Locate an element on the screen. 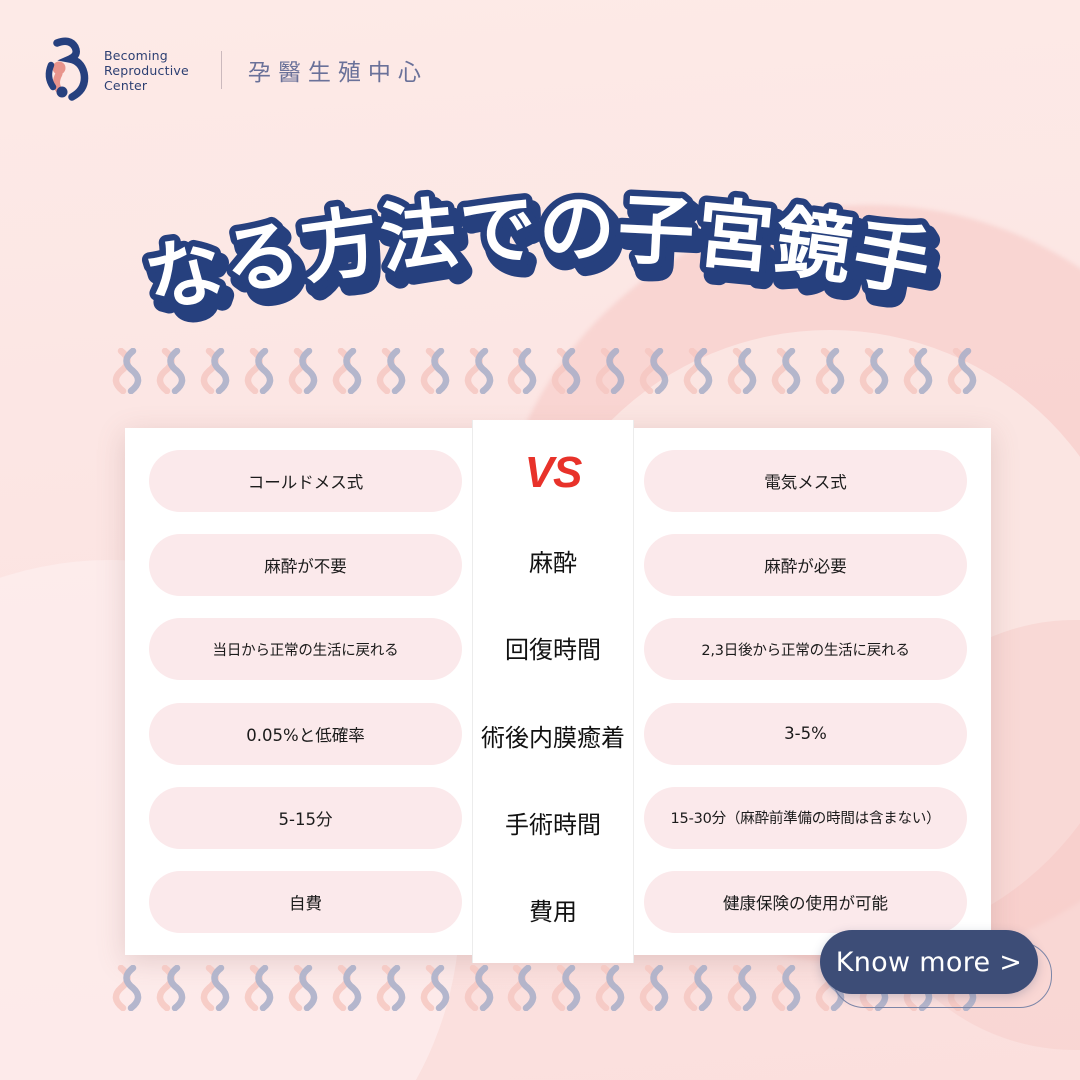  comparison-cell-left: 麻酔が不要 is located at coordinates (305, 565).